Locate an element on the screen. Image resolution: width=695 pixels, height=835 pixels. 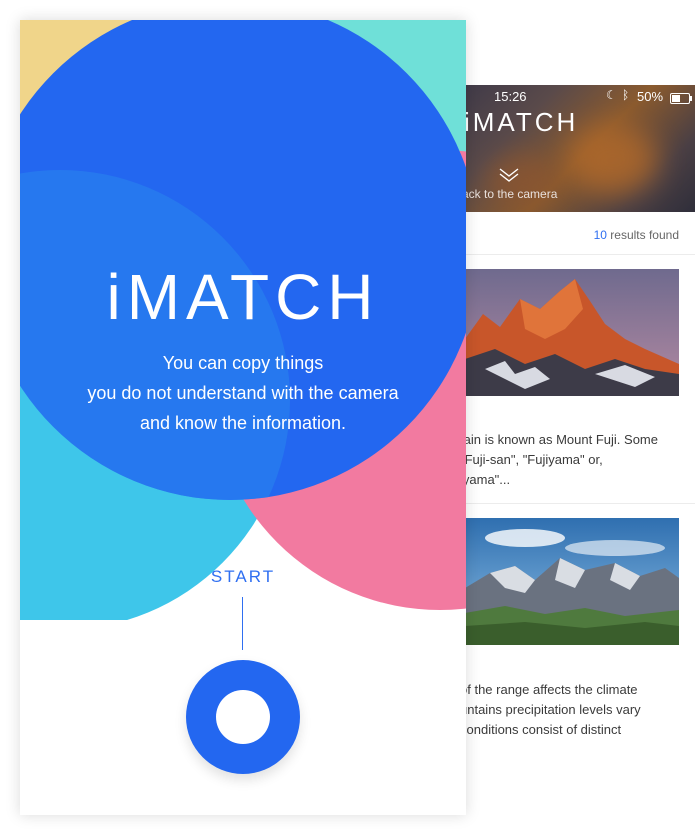
card-divider is located at coordinates (577, 503).